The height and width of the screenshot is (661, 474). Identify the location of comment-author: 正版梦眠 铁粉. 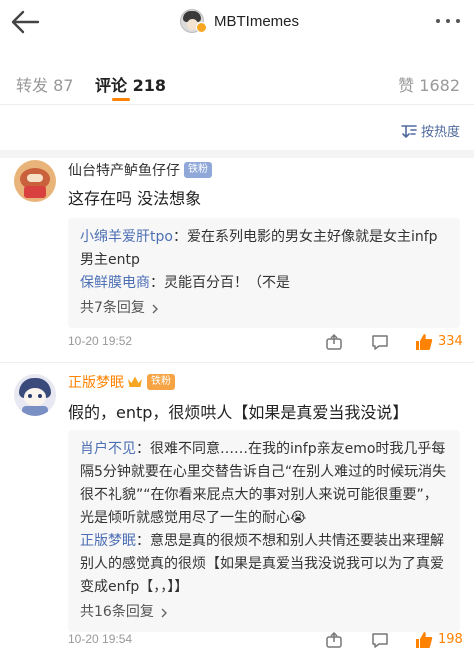
(121, 382).